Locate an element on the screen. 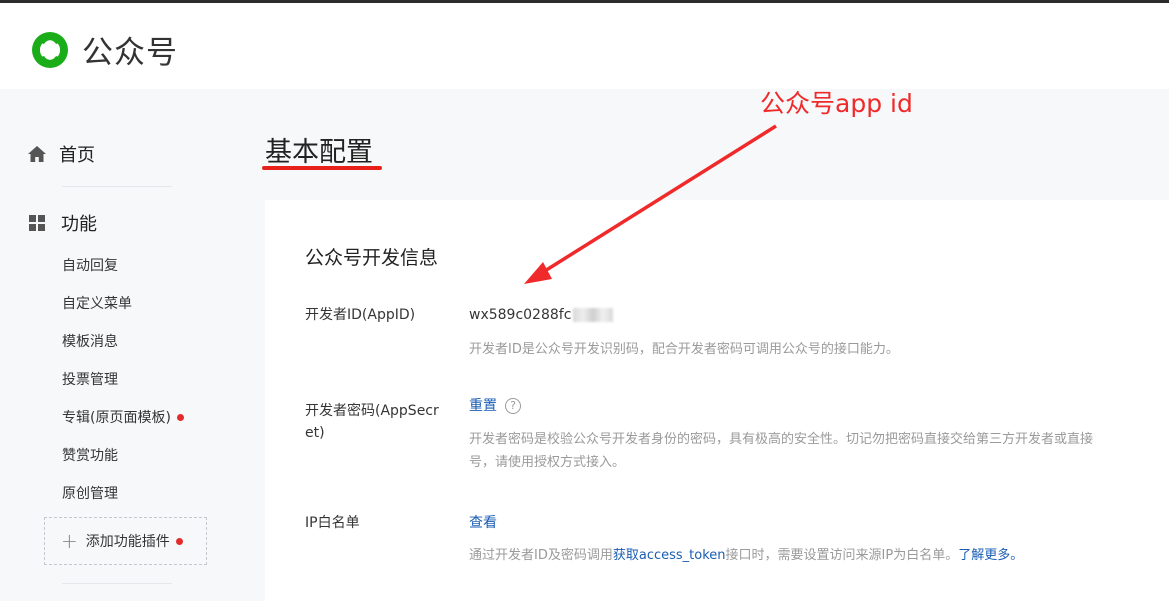 The image size is (1169, 601). add-plugin-label: 添加功能插件 is located at coordinates (127, 542).